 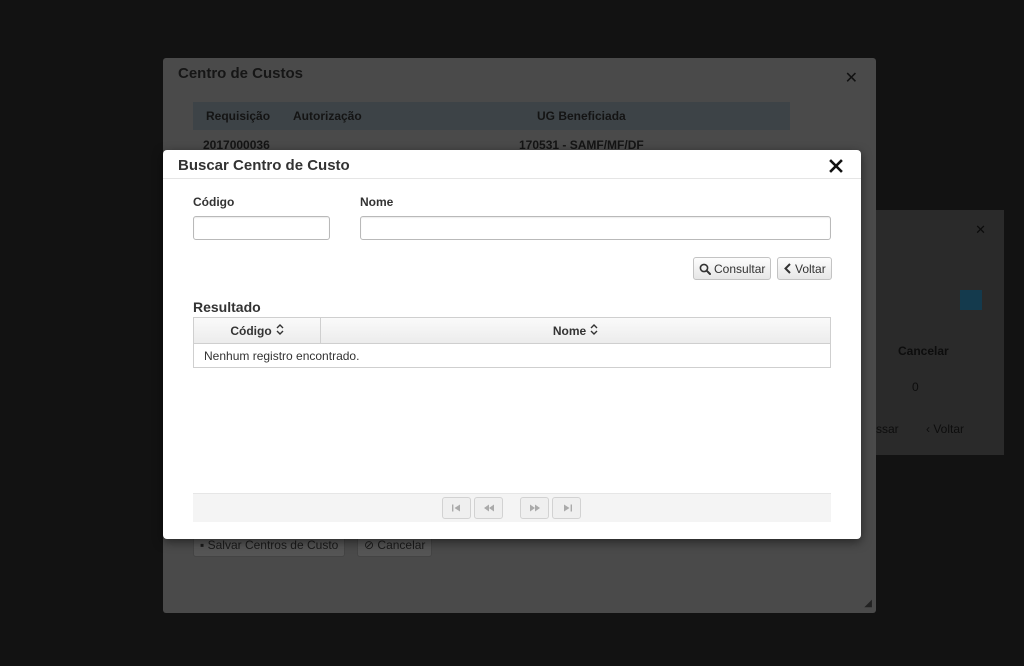 I want to click on nome-label: Nome, so click(x=377, y=202).